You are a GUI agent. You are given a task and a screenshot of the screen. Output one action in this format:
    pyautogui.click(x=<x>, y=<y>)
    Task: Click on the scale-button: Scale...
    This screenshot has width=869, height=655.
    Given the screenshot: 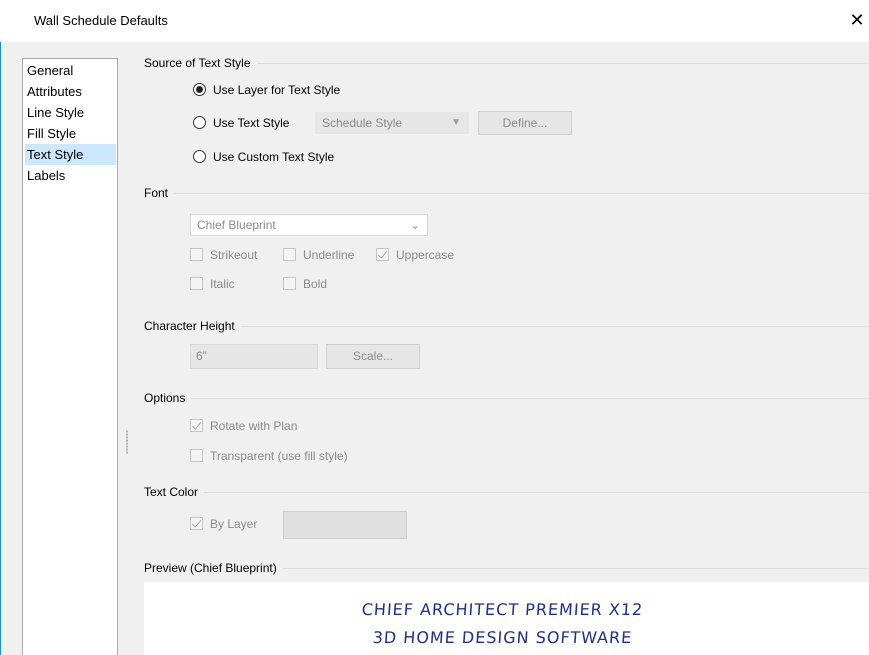 What is the action you would take?
    pyautogui.click(x=373, y=356)
    